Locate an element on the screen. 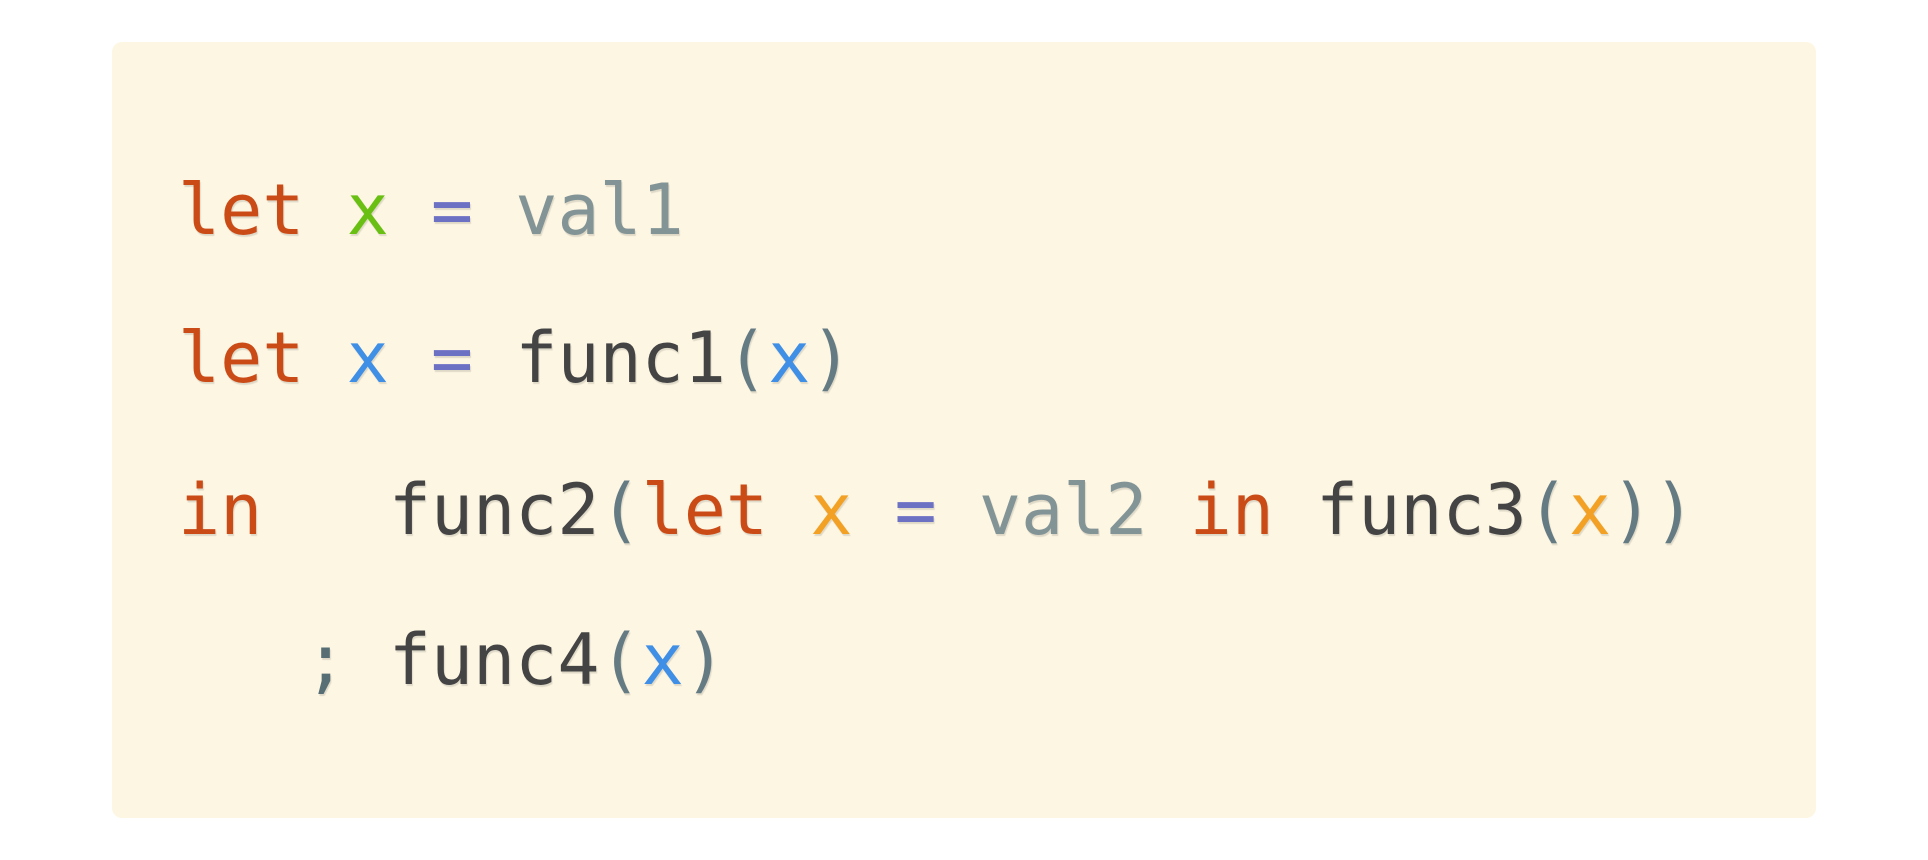  code-token-function: func1 is located at coordinates (620, 358).